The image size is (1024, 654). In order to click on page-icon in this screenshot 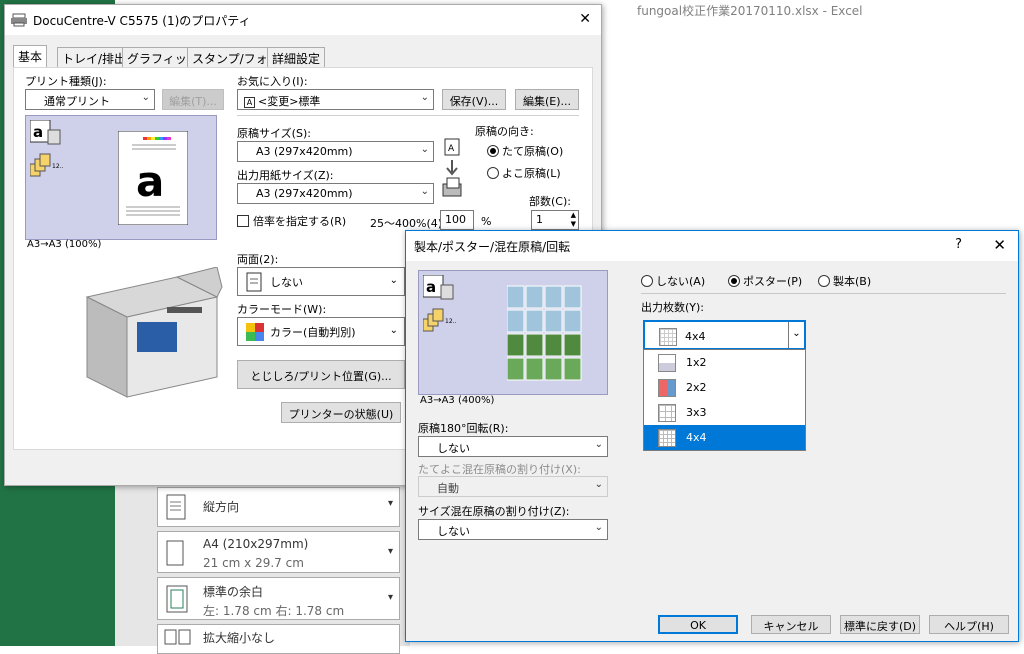, I will do `click(175, 553)`.